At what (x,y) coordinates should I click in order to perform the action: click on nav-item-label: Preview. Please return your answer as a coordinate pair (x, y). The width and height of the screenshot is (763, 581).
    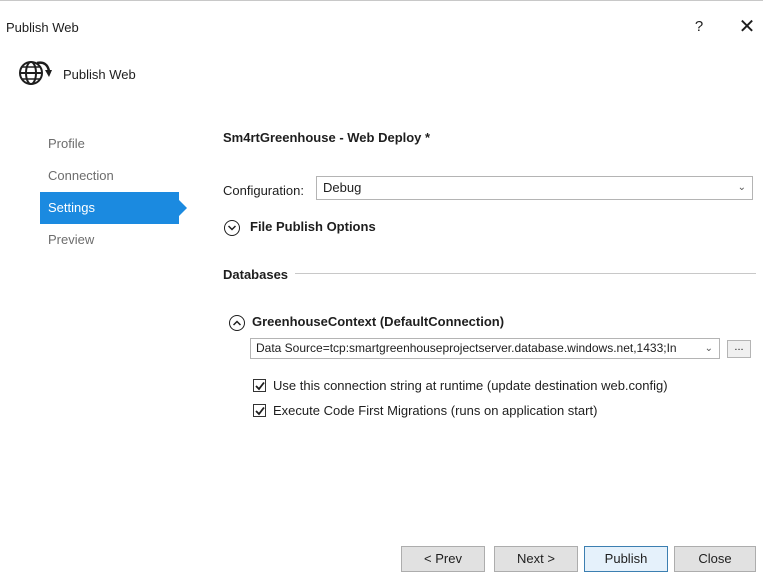
    Looking at the image, I should click on (71, 239).